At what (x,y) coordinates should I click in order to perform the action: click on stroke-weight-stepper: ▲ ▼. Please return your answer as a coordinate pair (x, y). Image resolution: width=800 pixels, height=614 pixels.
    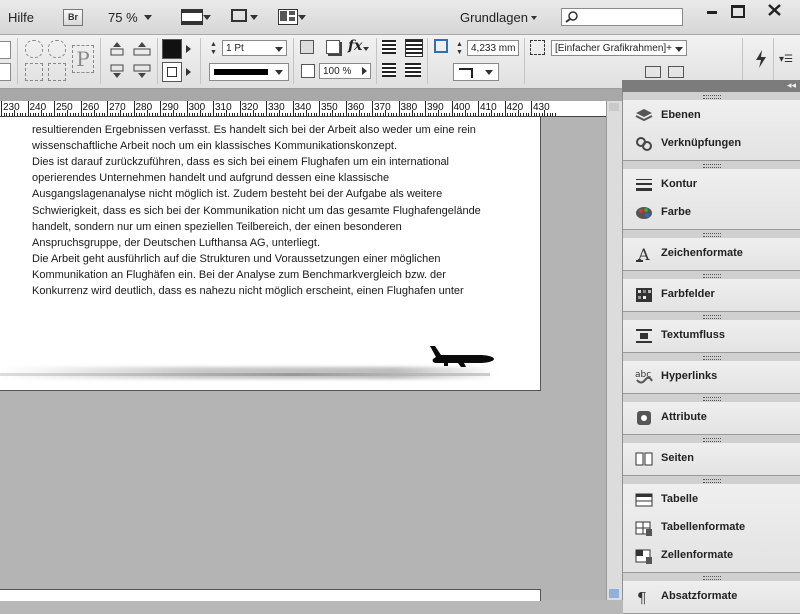
    Looking at the image, I should click on (214, 49).